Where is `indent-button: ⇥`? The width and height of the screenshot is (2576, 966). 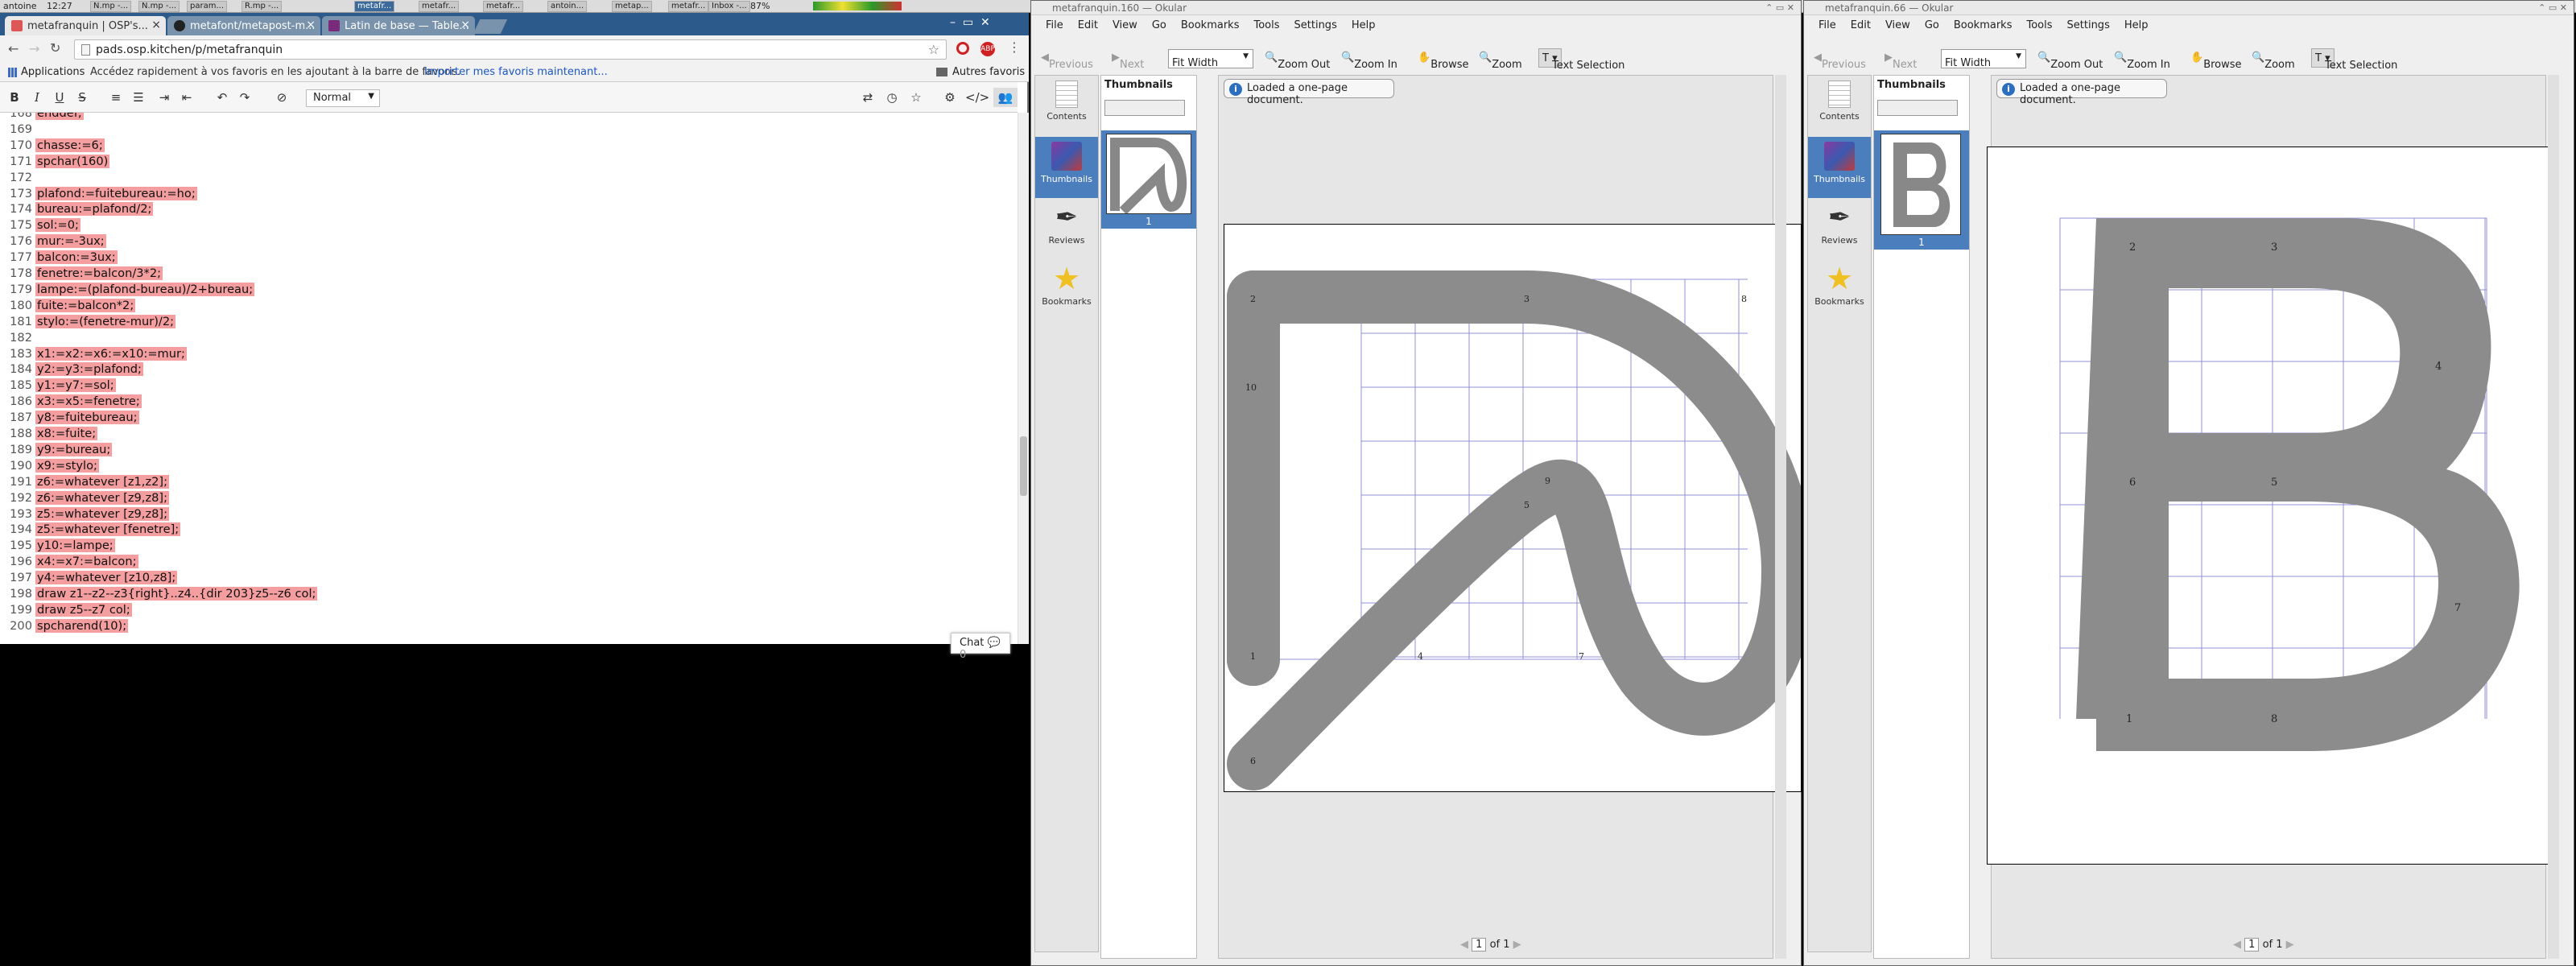
indent-button: ⇥ is located at coordinates (164, 97).